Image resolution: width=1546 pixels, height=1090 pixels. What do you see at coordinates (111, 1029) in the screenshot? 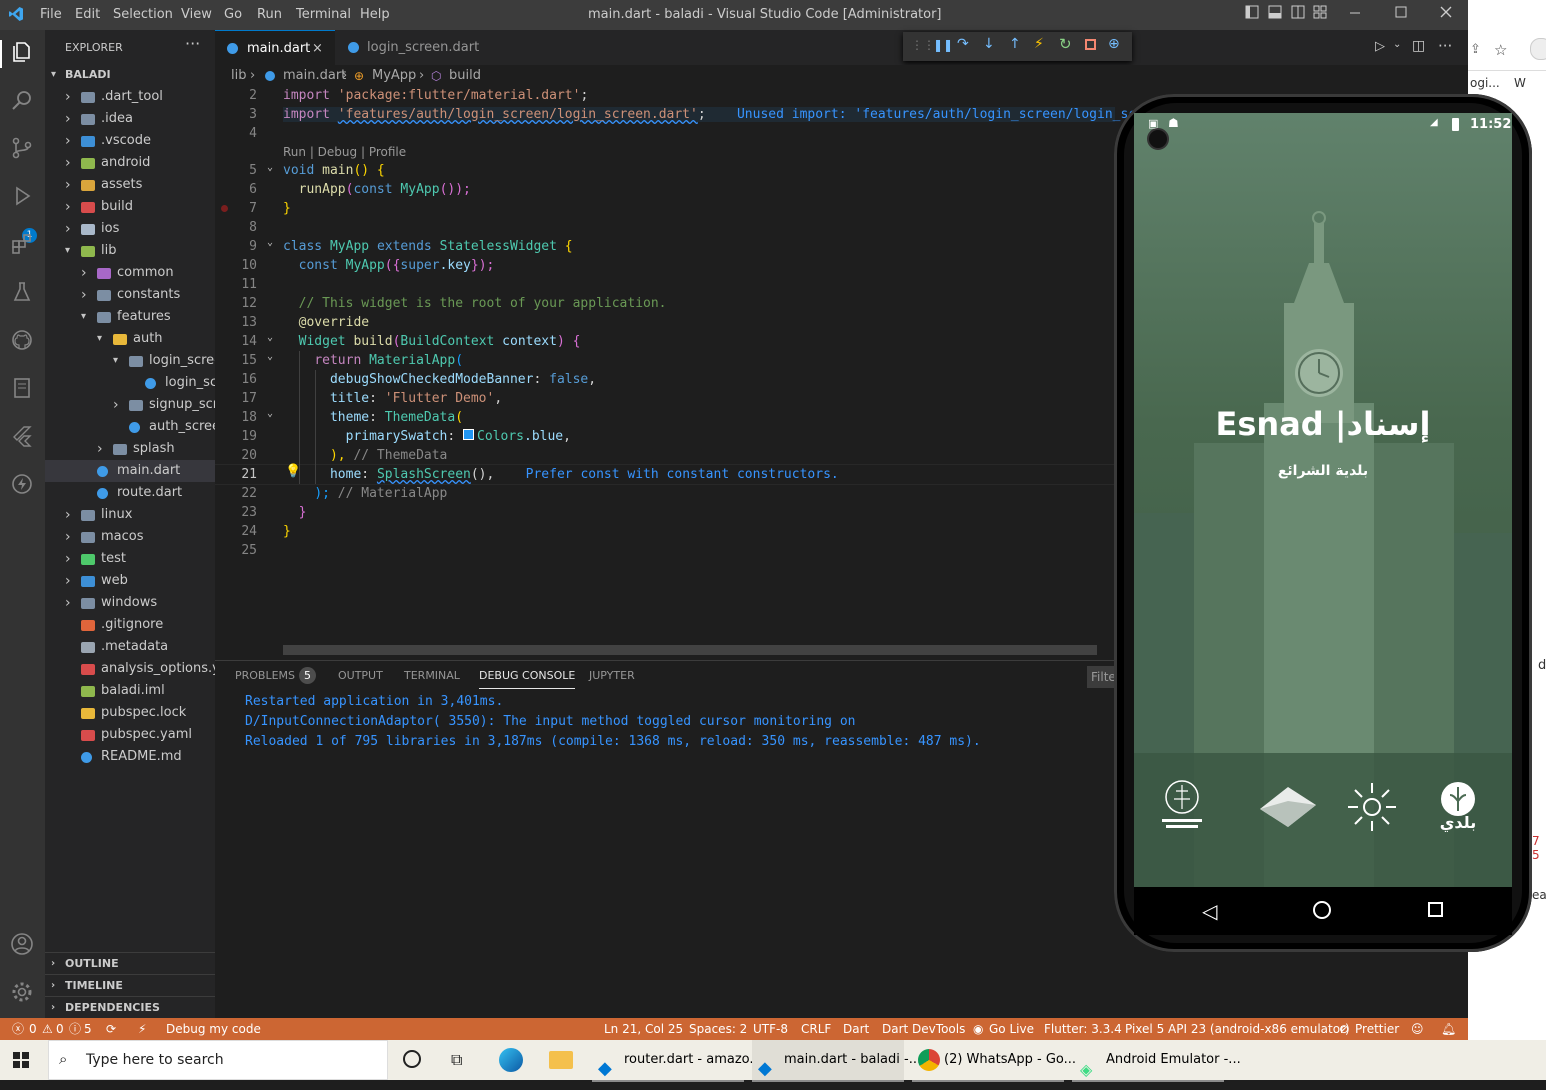
I see `remote-debug-icon: ⟳` at bounding box center [111, 1029].